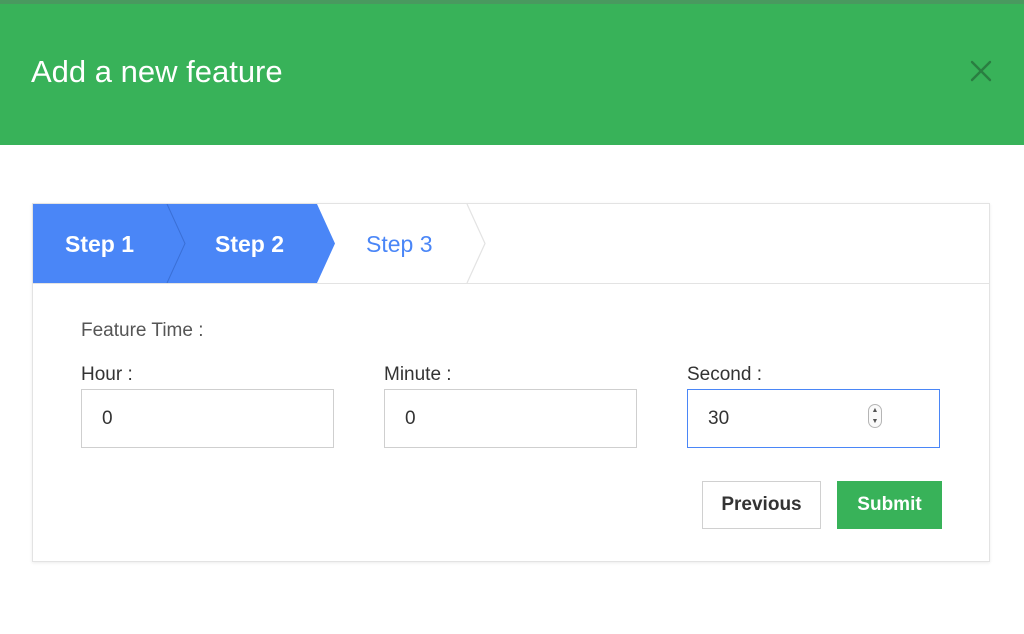 The width and height of the screenshot is (1024, 634). What do you see at coordinates (875, 410) in the screenshot?
I see `spinner-up-icon: ▲` at bounding box center [875, 410].